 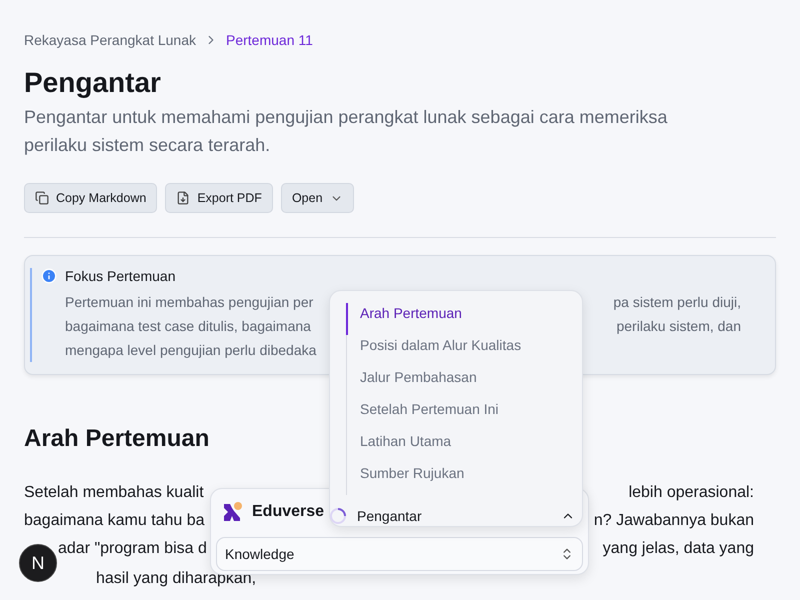 What do you see at coordinates (452, 516) in the screenshot?
I see `toc-toggle: Pengantar` at bounding box center [452, 516].